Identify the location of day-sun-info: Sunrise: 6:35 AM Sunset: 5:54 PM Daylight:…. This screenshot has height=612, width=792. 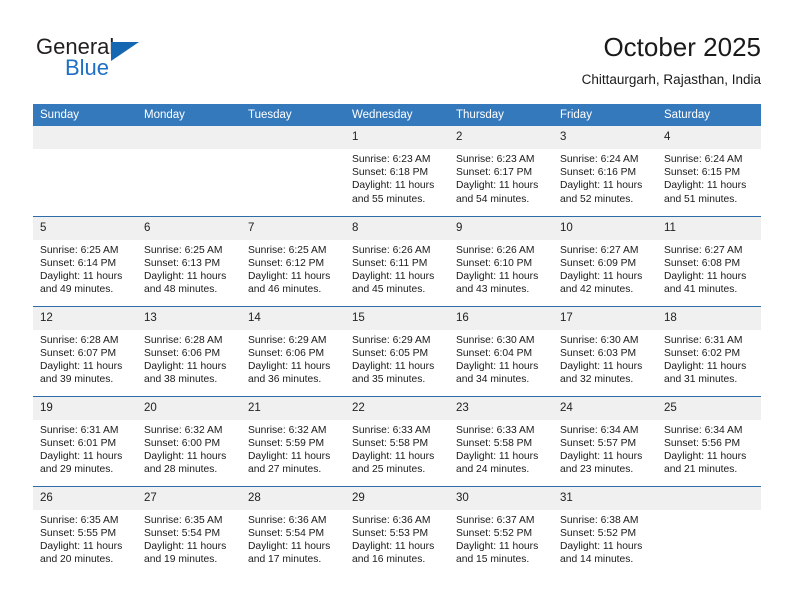
(189, 538).